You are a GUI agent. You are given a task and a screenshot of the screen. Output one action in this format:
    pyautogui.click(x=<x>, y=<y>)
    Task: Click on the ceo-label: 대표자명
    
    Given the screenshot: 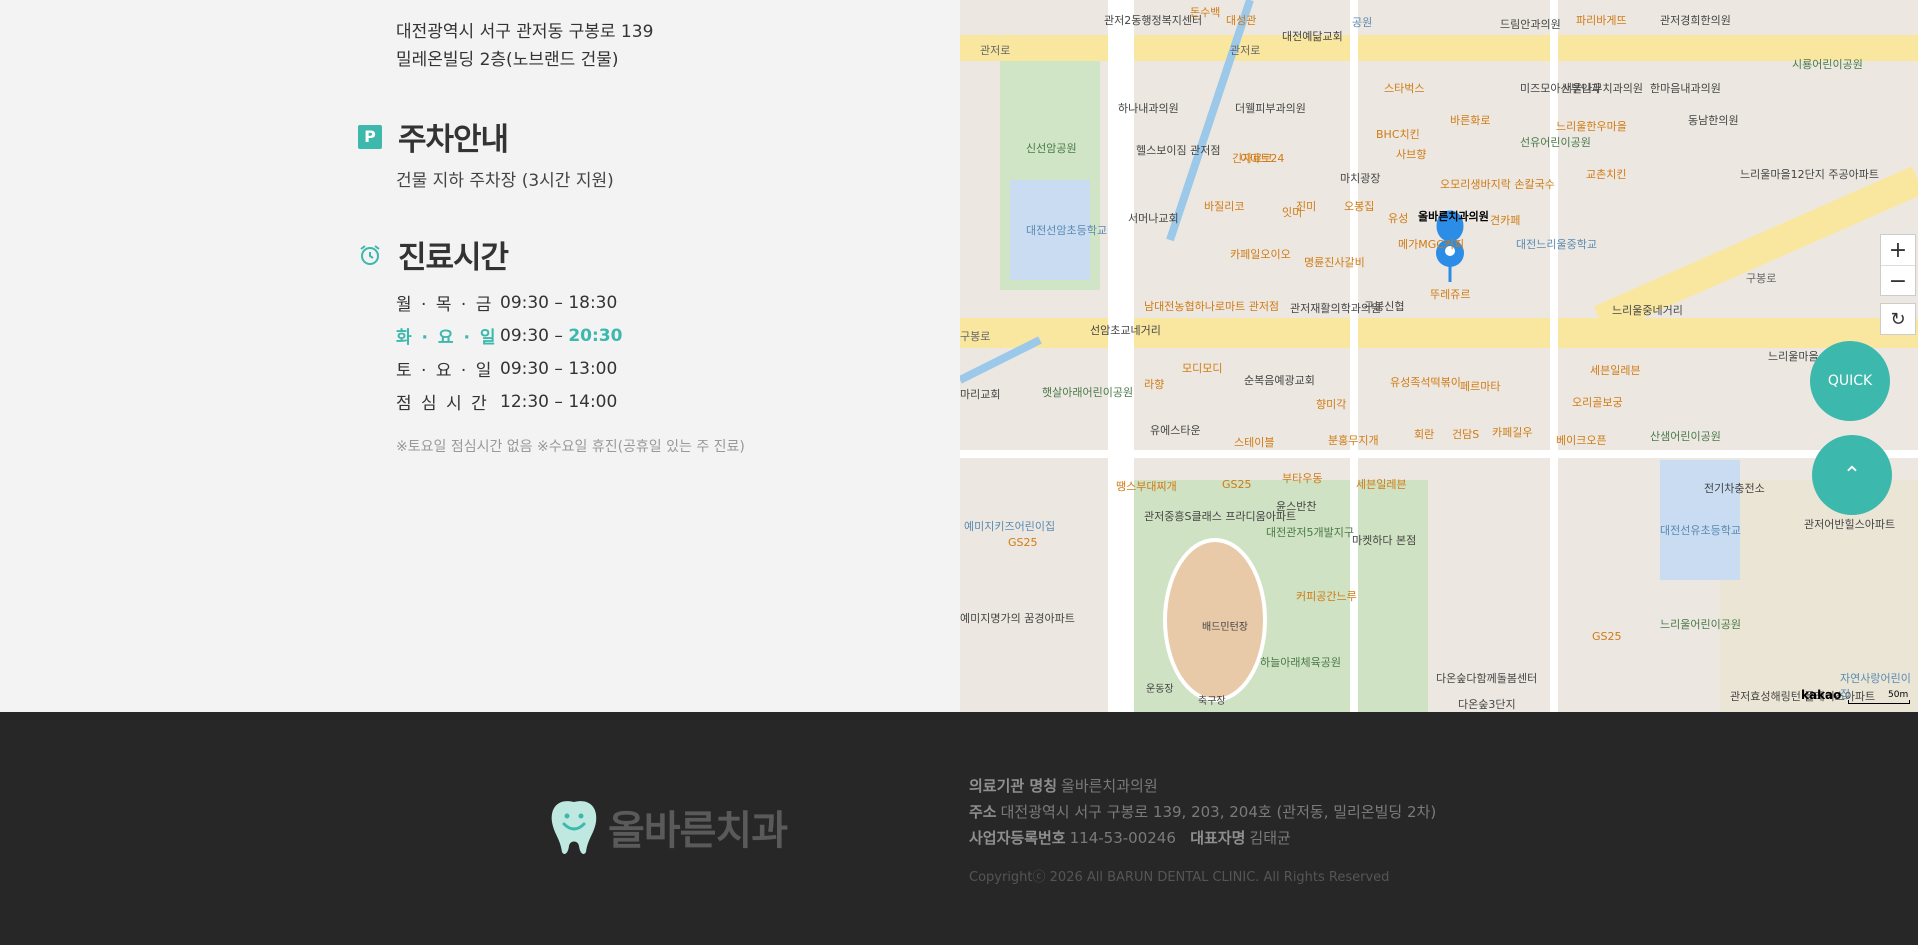 What is the action you would take?
    pyautogui.click(x=1218, y=838)
    